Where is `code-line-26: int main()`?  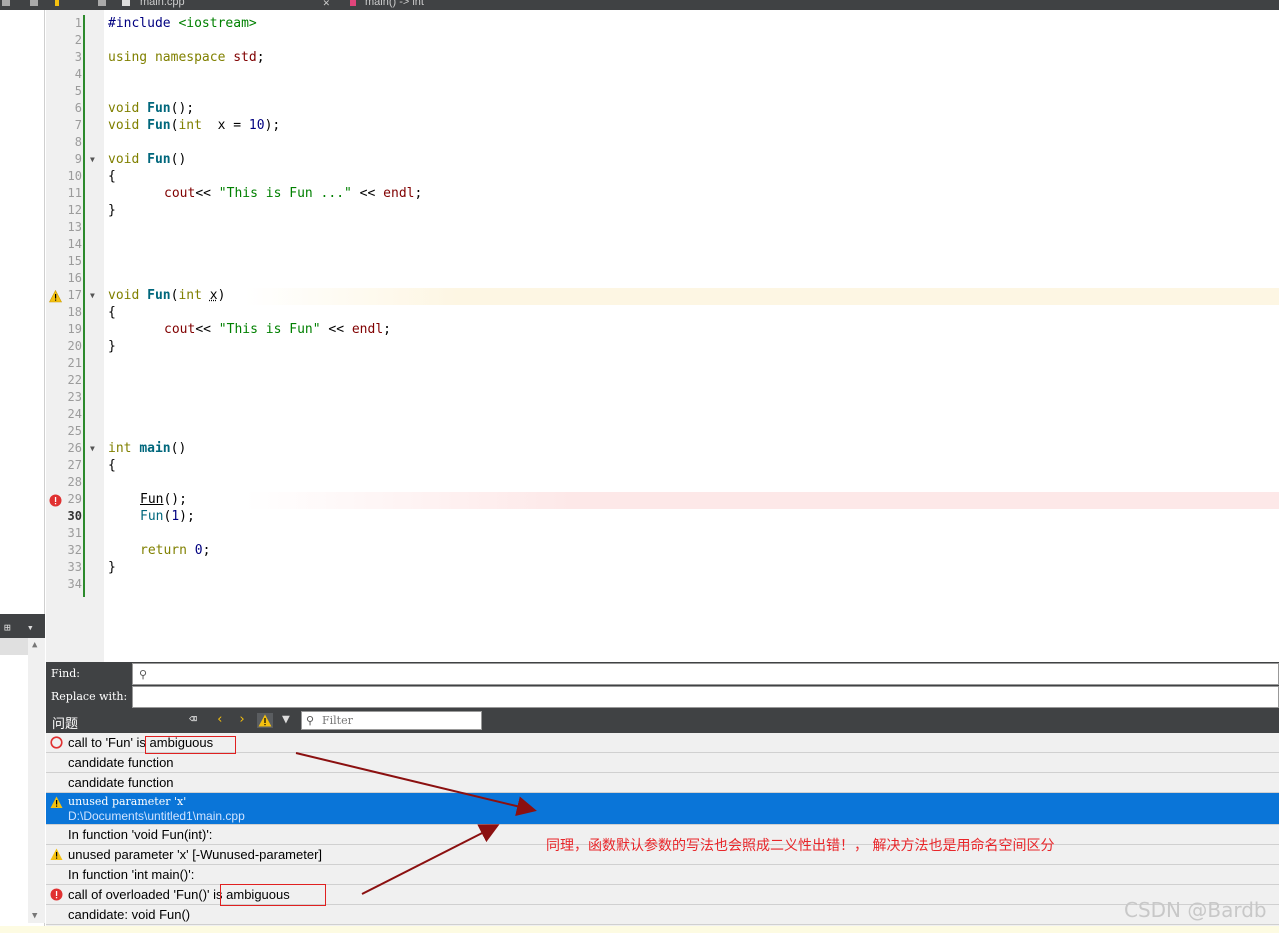
code-line-26: int main() is located at coordinates (147, 448).